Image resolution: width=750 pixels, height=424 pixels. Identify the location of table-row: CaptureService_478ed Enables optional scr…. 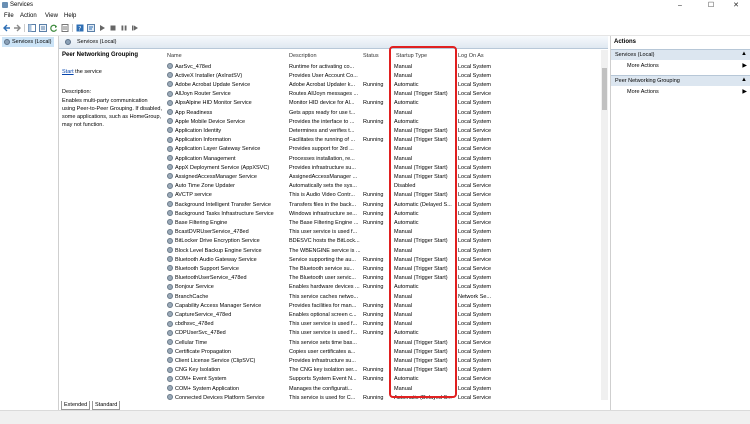
(386, 314).